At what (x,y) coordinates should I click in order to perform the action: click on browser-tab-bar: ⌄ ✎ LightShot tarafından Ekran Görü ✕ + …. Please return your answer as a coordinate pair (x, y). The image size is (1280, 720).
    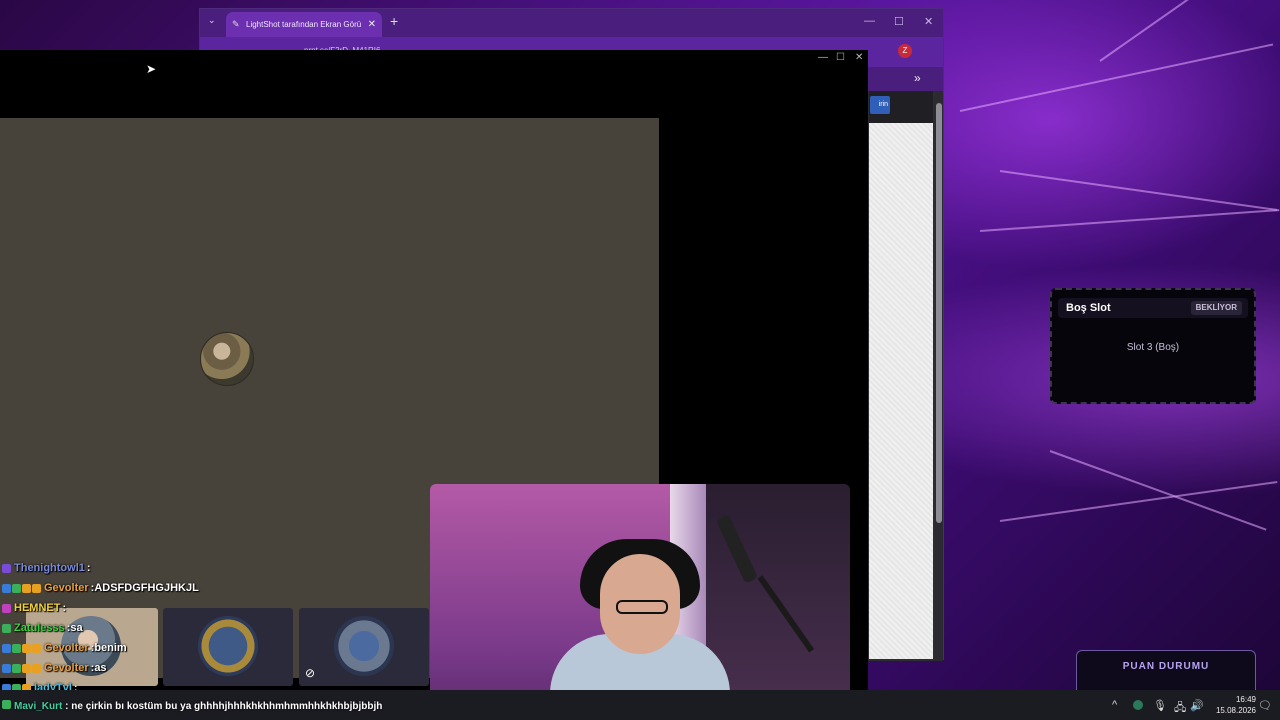
    Looking at the image, I should click on (571, 23).